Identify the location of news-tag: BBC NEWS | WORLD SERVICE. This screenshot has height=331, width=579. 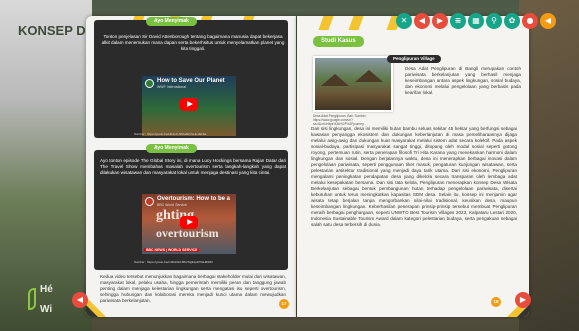
(172, 250).